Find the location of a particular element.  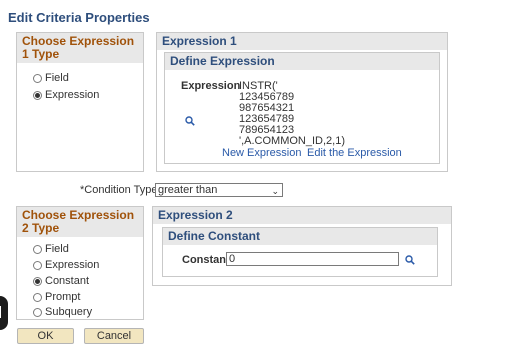

expression-label: Expression is located at coordinates (211, 86).